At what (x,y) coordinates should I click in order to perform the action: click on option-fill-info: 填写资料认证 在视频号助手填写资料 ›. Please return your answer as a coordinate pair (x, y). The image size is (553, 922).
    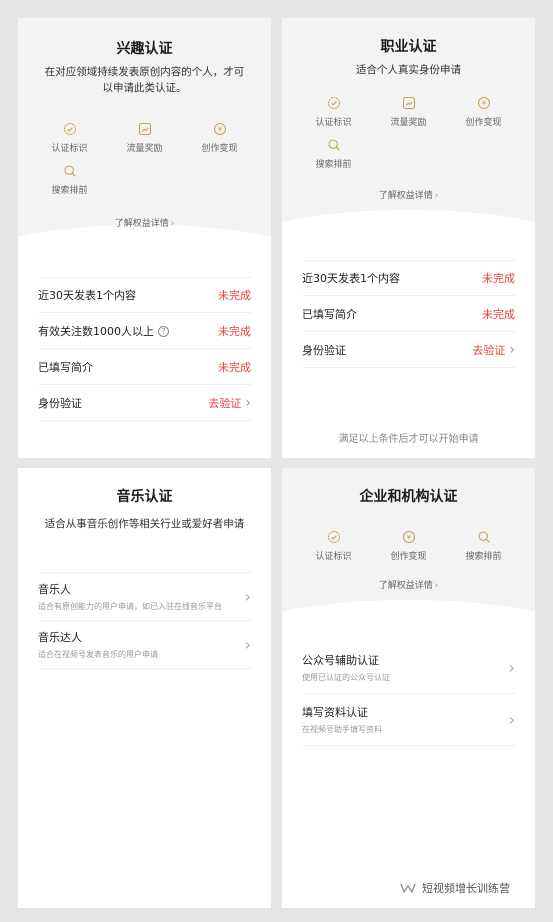
    Looking at the image, I should click on (408, 720).